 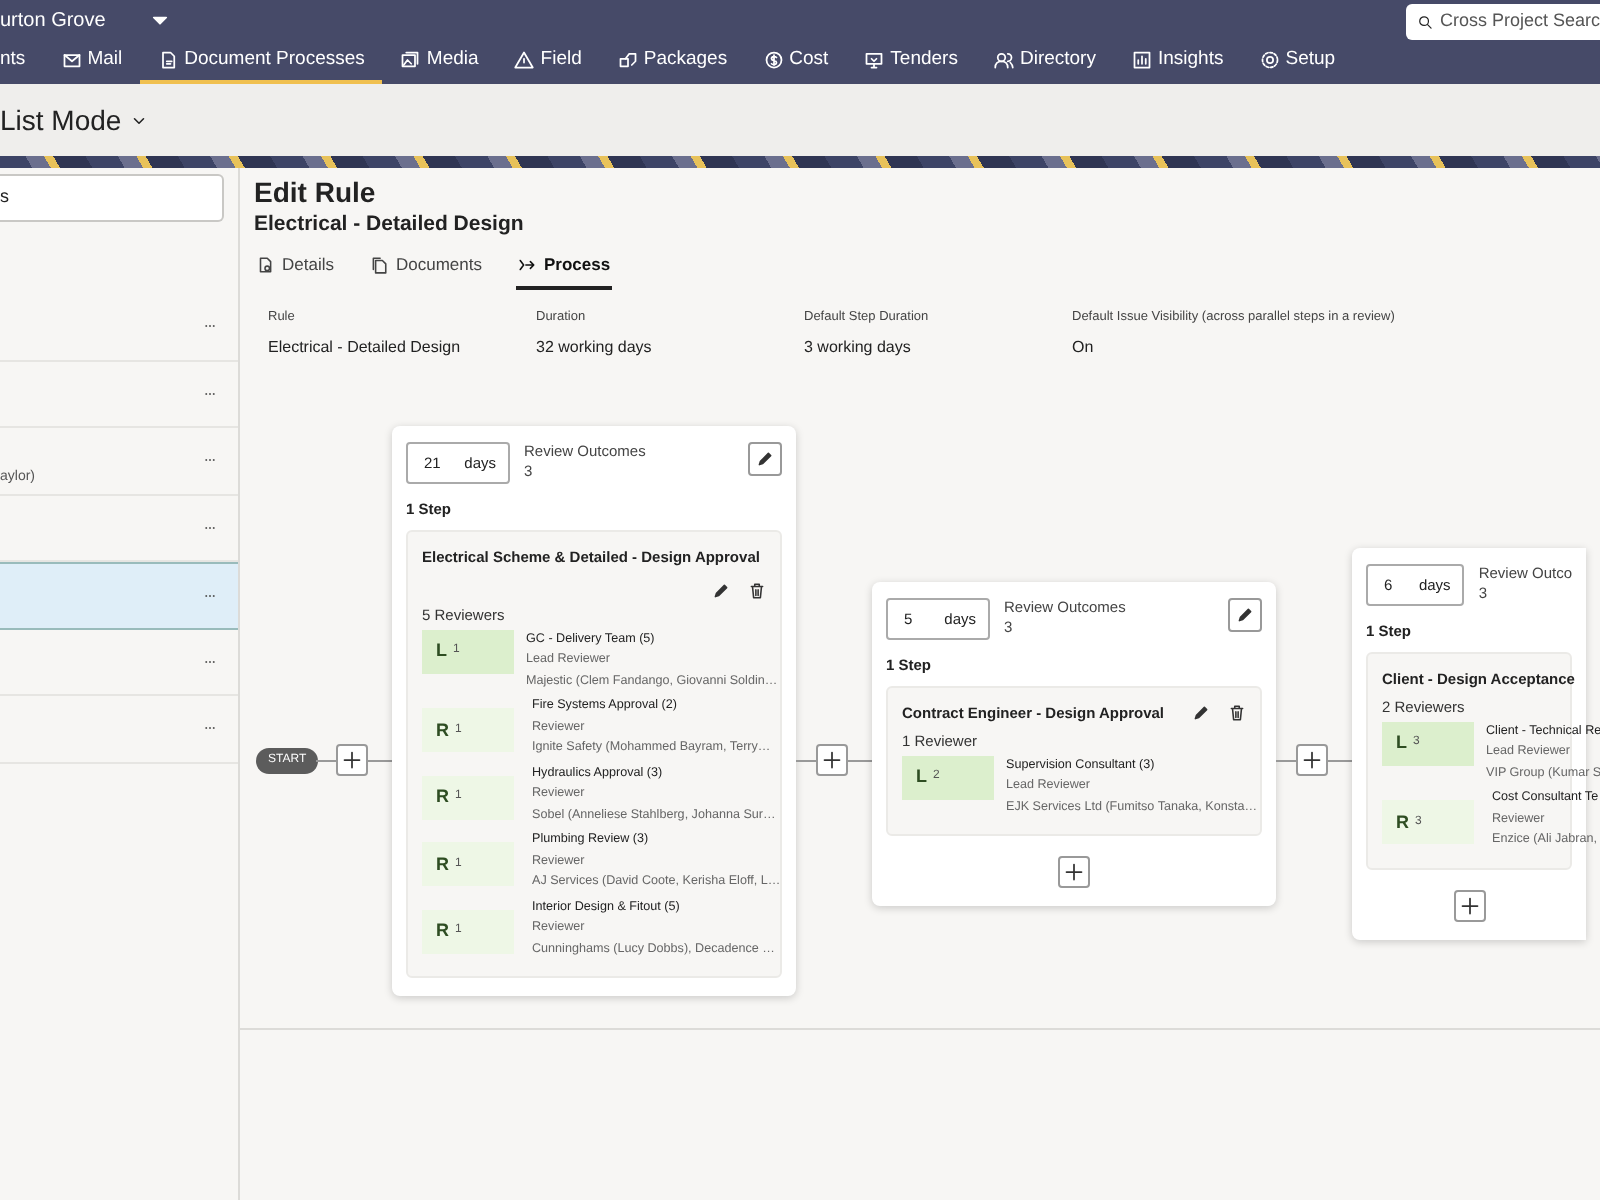 I want to click on field-value: 32 working days, so click(x=595, y=347).